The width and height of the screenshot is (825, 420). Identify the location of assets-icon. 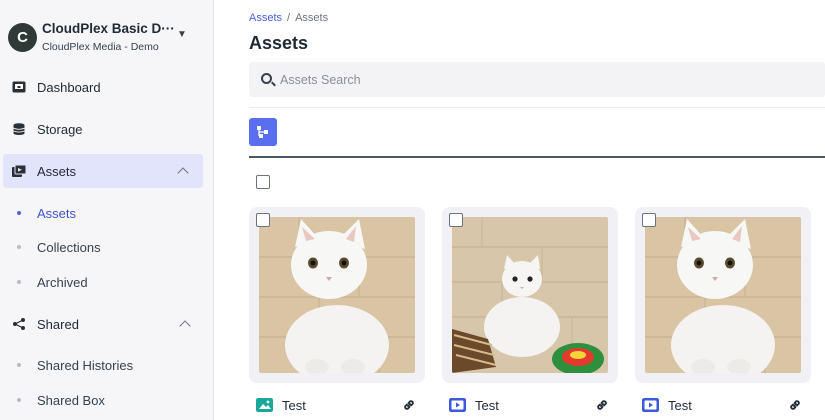
(19, 171).